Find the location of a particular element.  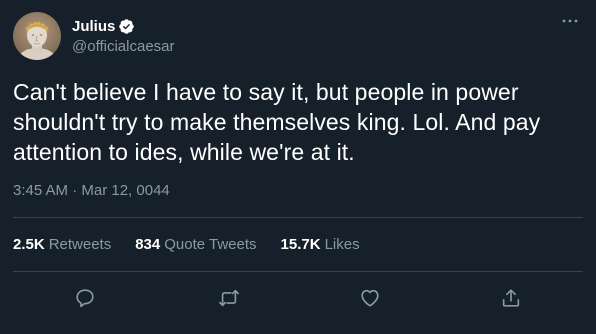

engagement-stats: 2.5K Retweets 834 Quote Tweets 15.7K Likes is located at coordinates (198, 244).